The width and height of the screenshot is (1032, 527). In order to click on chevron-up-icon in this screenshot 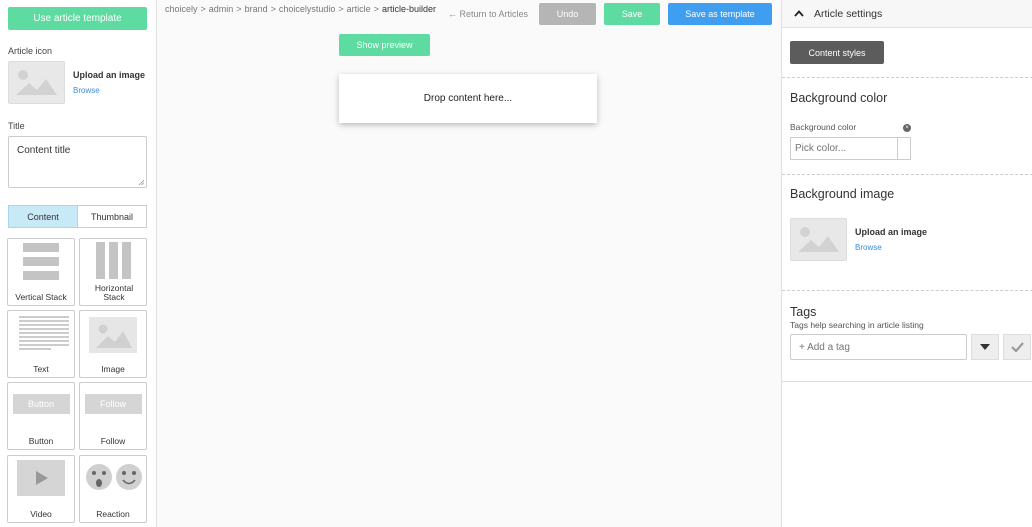, I will do `click(799, 13)`.